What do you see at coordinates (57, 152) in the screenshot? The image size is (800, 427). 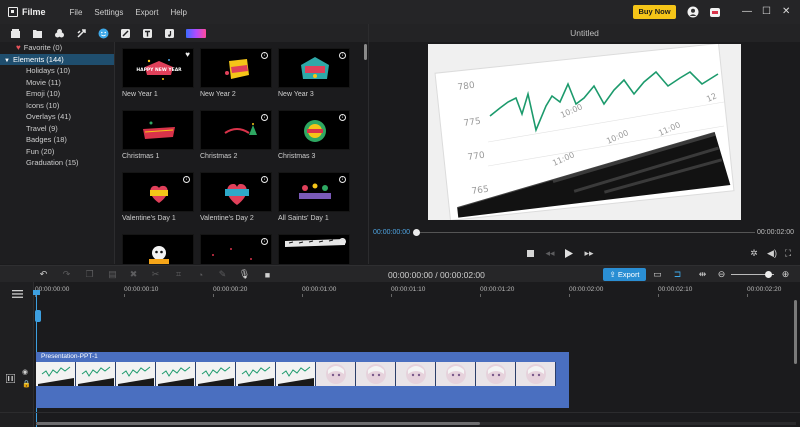 I see `tree-item-fun: Fun (20)` at bounding box center [57, 152].